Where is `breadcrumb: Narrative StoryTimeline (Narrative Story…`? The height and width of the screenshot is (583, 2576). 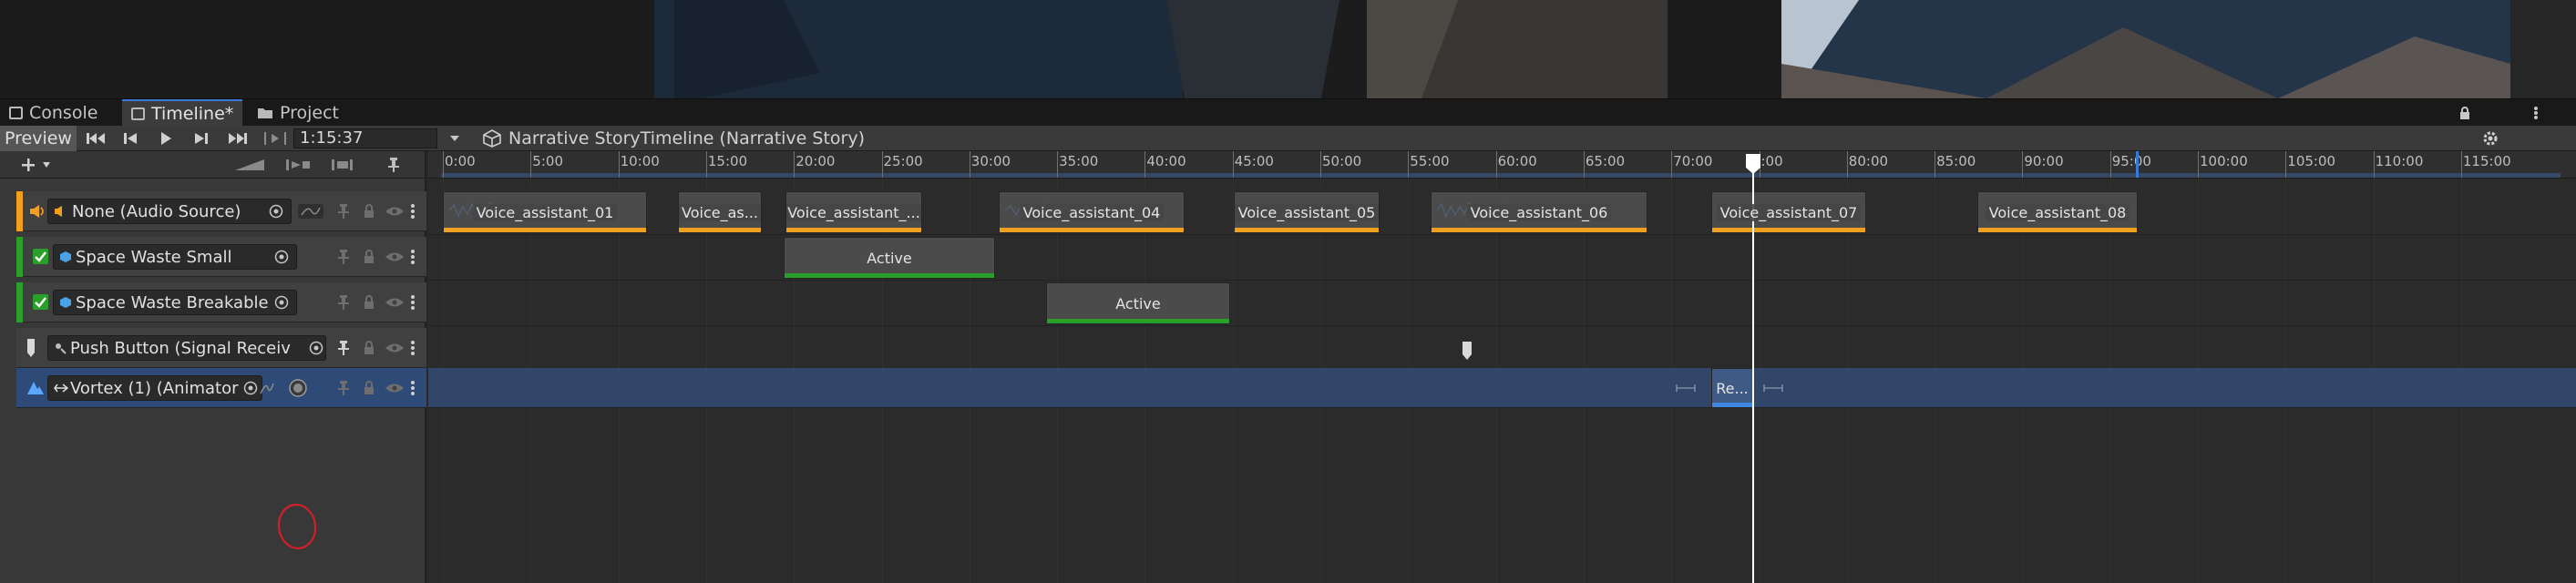 breadcrumb: Narrative StoryTimeline (Narrative Story… is located at coordinates (674, 138).